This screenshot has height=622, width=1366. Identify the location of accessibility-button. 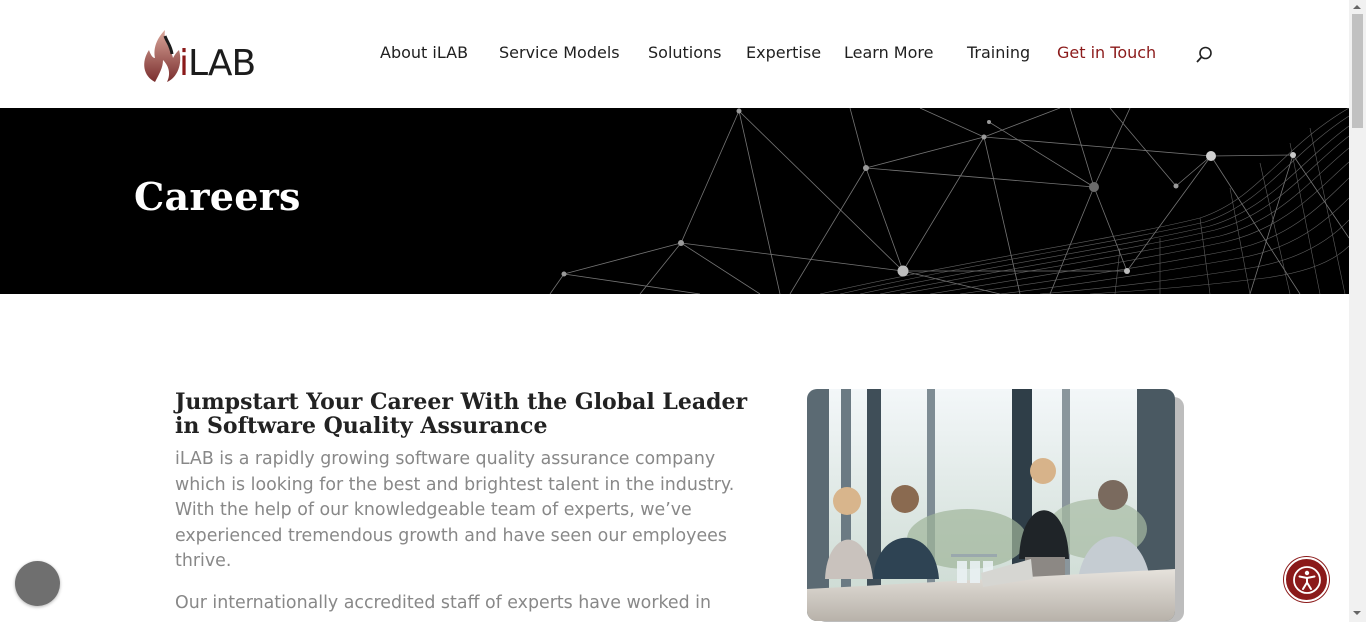
(1306, 579).